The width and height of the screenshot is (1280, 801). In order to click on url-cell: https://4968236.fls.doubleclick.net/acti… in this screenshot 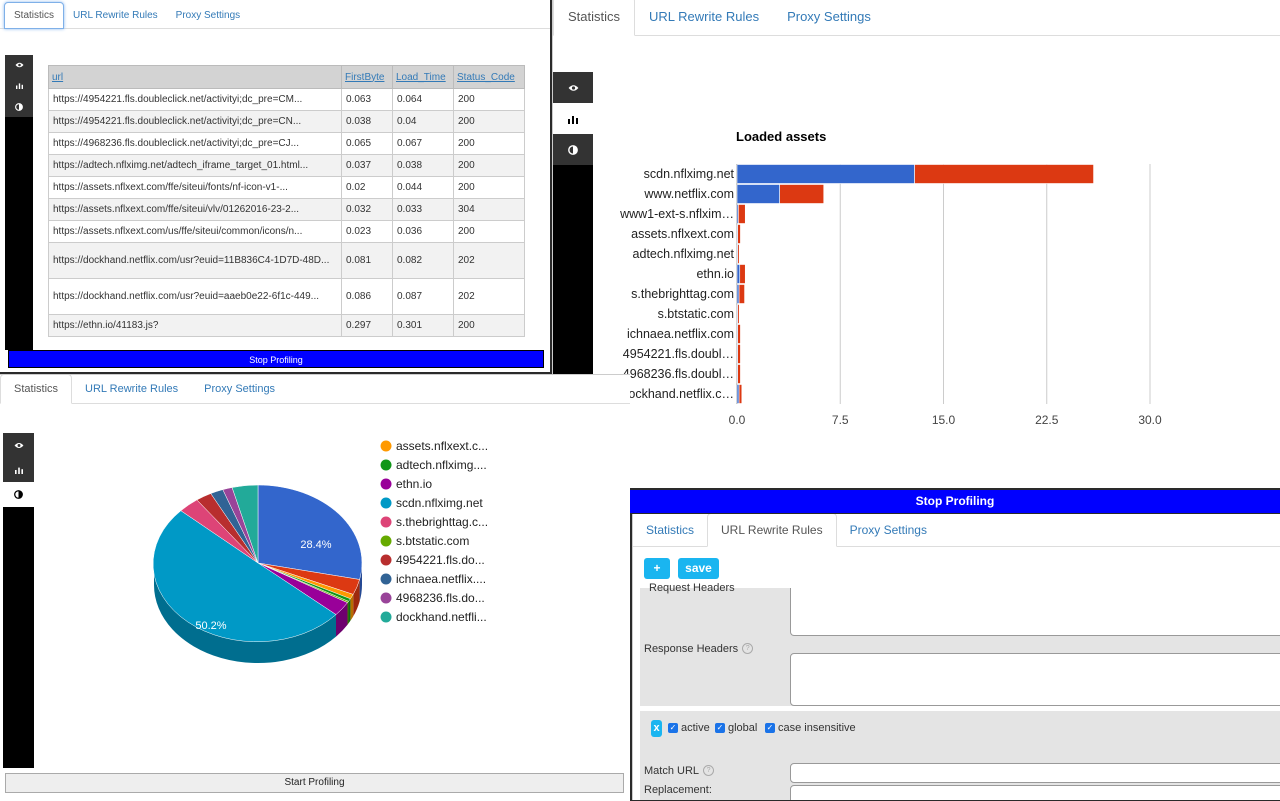, I will do `click(195, 143)`.